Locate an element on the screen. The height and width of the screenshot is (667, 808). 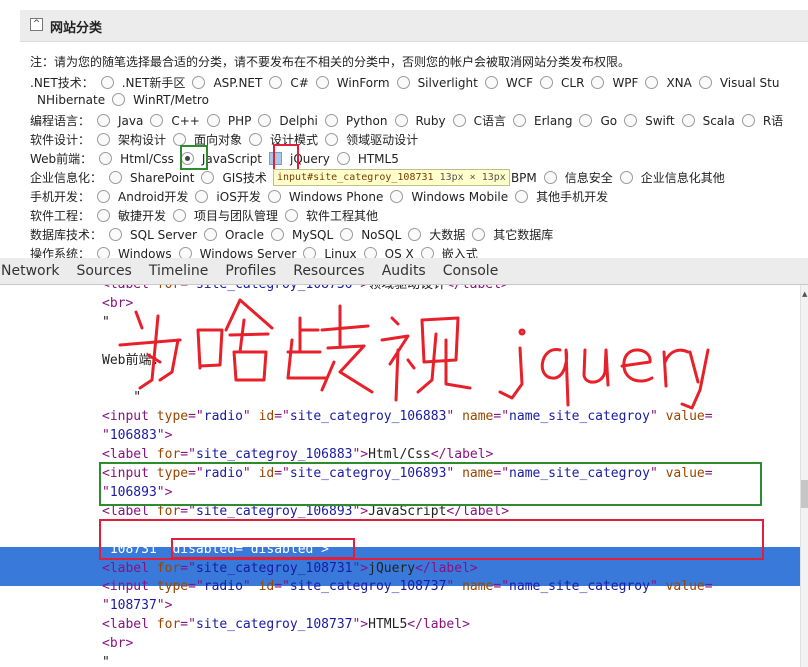
category-option: Java is located at coordinates (120, 121).